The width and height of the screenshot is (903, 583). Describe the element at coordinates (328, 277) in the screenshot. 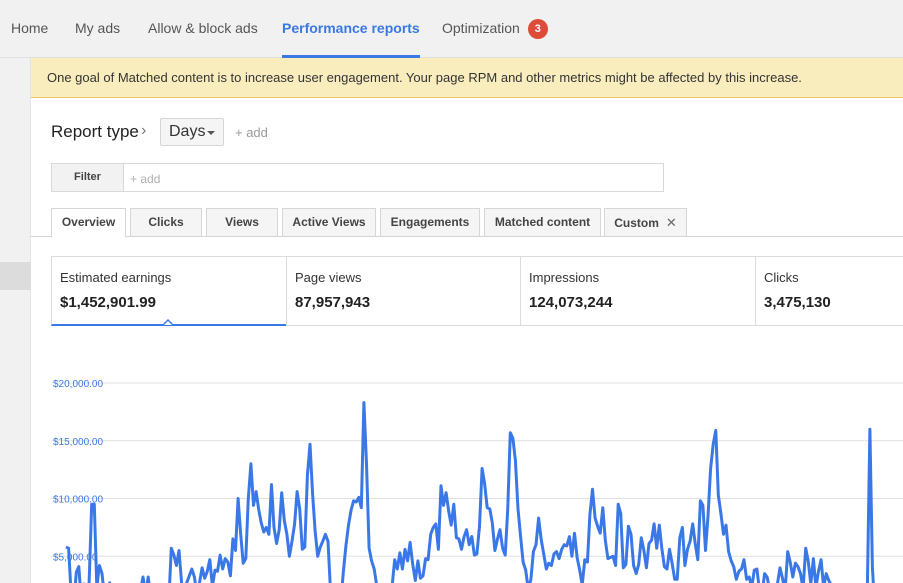

I see `metric-label: Page views` at that location.